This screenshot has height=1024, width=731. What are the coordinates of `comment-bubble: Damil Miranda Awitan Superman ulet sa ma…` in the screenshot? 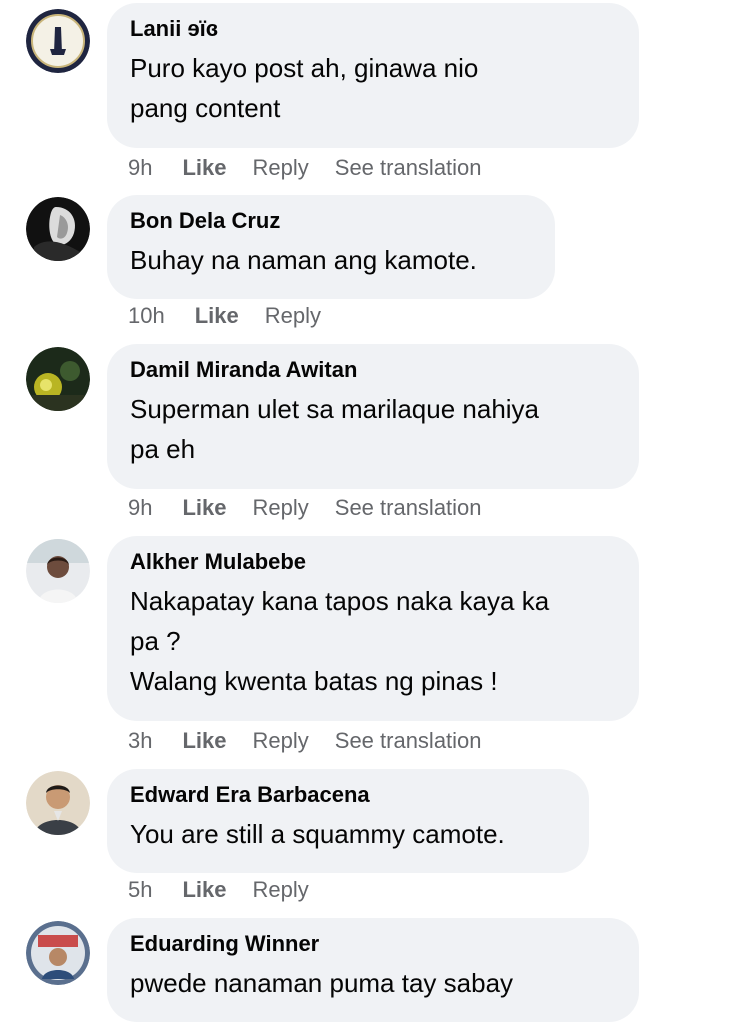 It's located at (373, 416).